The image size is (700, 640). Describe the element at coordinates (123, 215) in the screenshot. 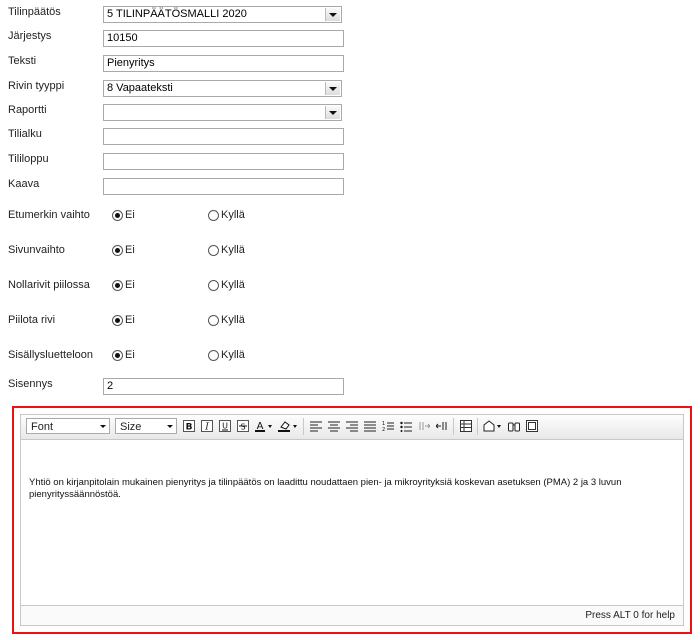

I see `etumerkin-vaihto-ei-radio: Ei` at that location.